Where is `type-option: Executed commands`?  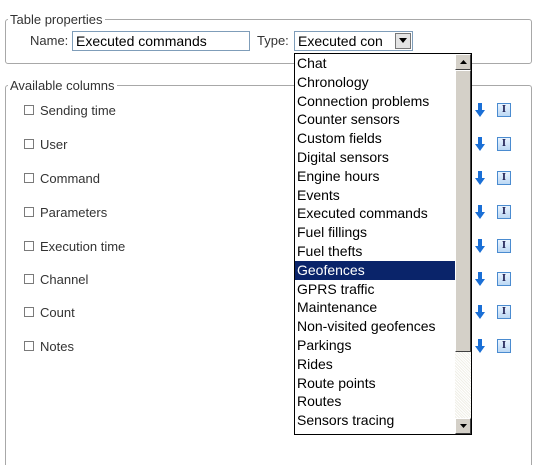 type-option: Executed commands is located at coordinates (375, 213).